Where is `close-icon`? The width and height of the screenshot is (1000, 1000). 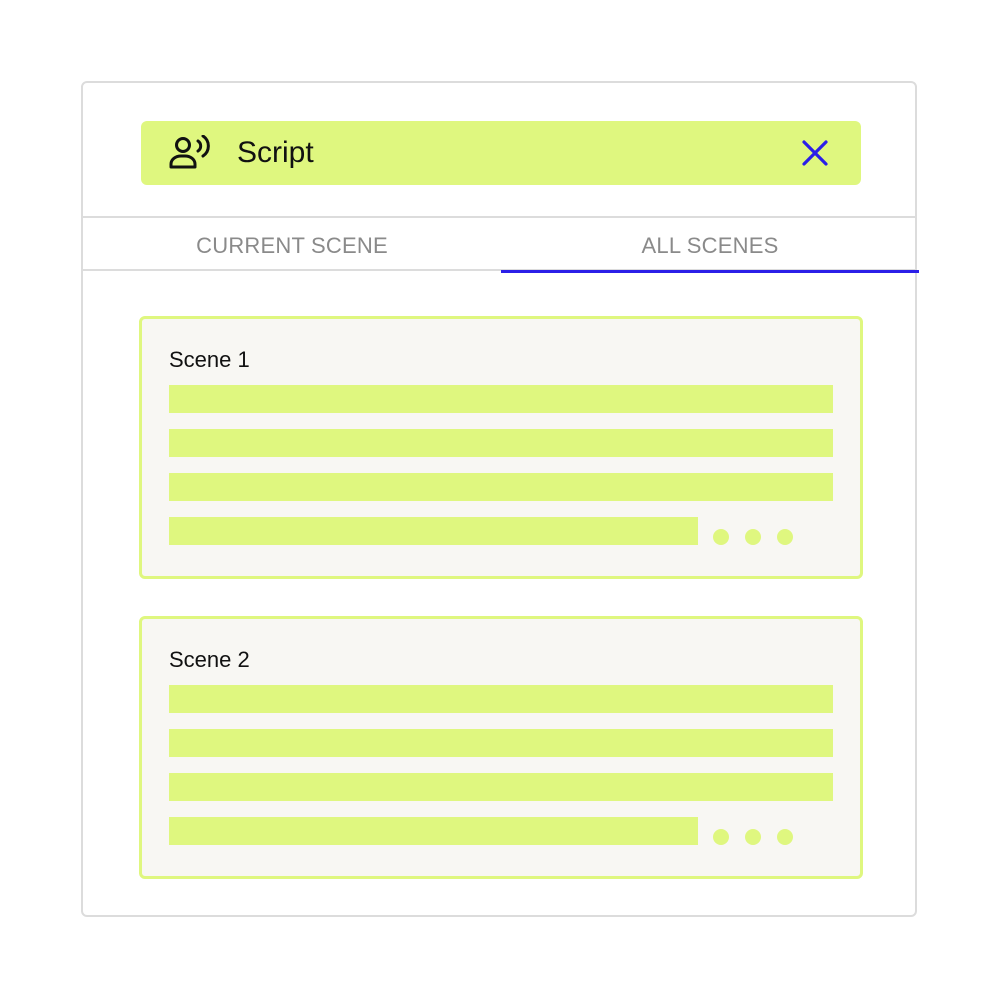 close-icon is located at coordinates (815, 153).